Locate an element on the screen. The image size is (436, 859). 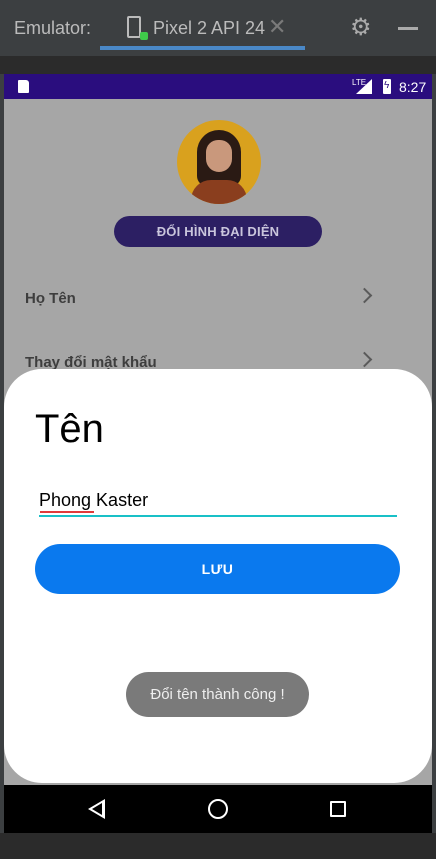
emulator-label: Emulator: is located at coordinates (53, 28).